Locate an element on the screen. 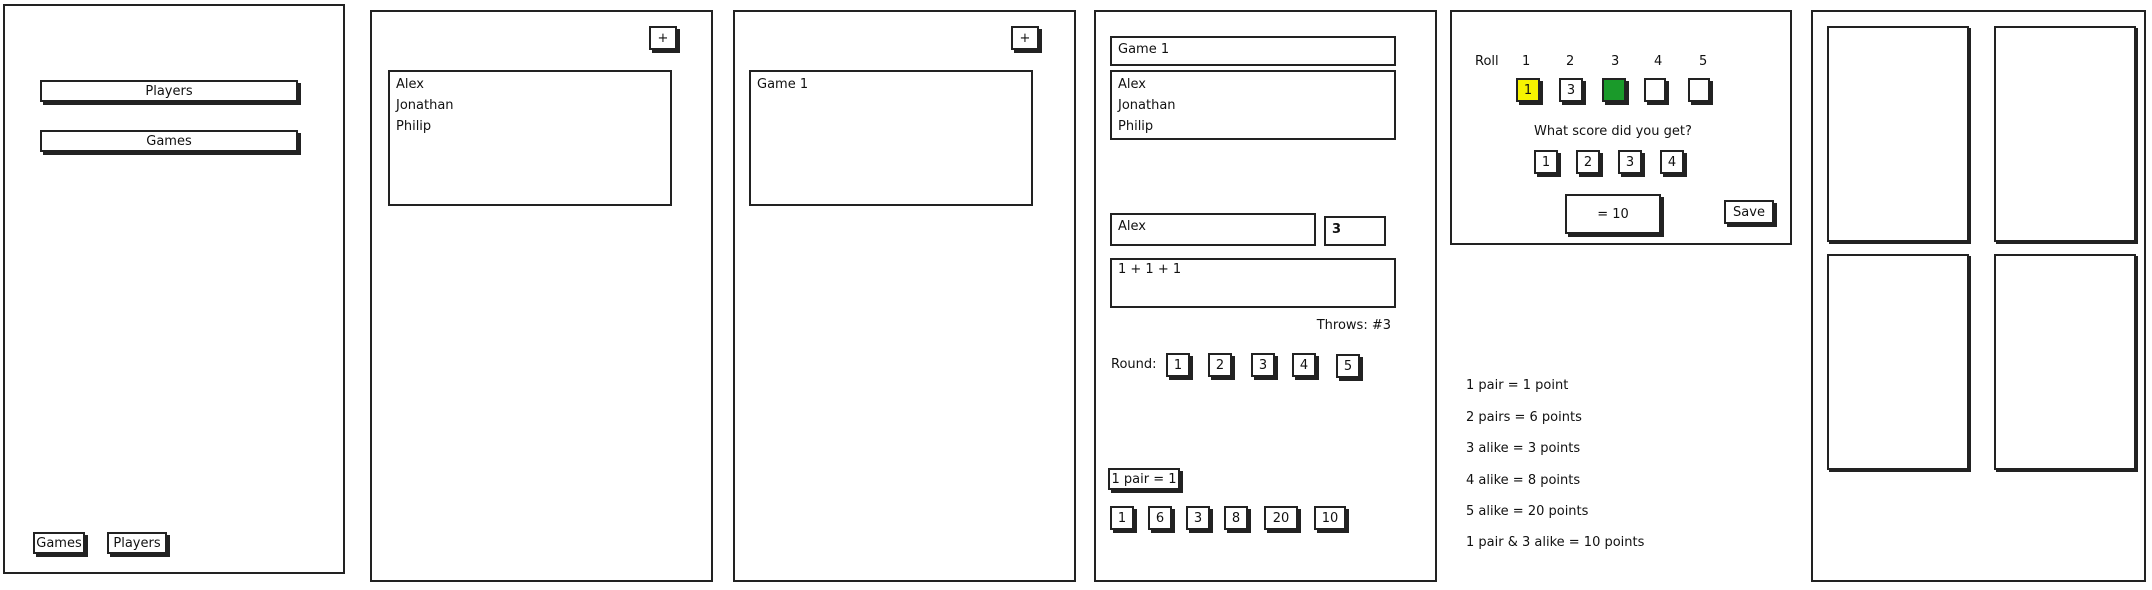 The height and width of the screenshot is (590, 2152). players-list: Alex Jonathan Philip is located at coordinates (530, 138).